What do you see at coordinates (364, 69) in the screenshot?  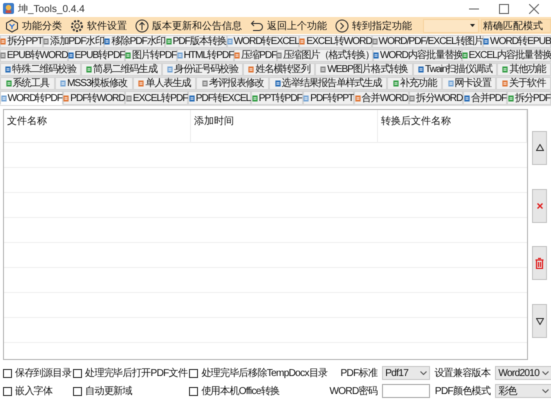 I see `tab: WEBP图片格式转换` at bounding box center [364, 69].